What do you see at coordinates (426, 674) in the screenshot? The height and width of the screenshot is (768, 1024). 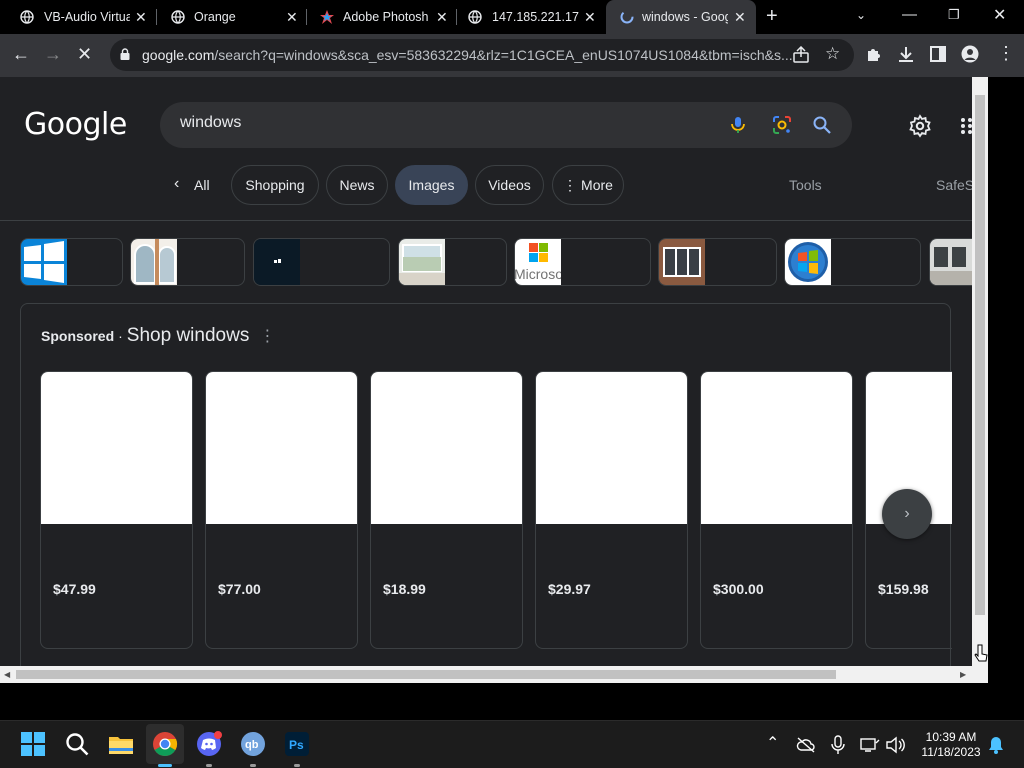 I see `horizontal-scroll-thumb` at bounding box center [426, 674].